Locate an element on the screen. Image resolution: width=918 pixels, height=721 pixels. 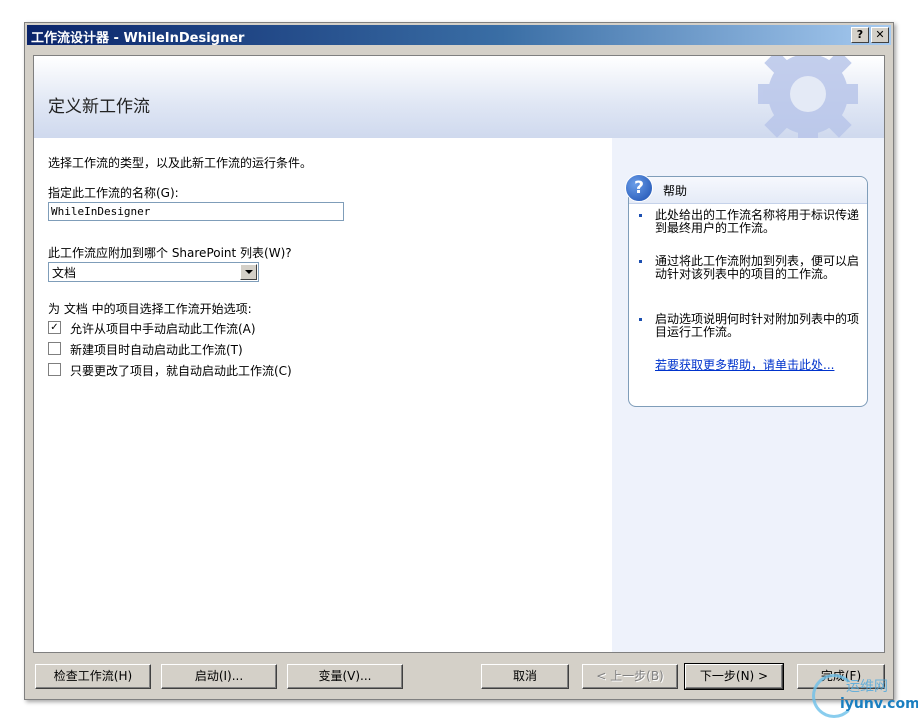
help-item: 此处给出的工作流名称将用于标识传递到最终用户的工作流。 is located at coordinates (749, 222).